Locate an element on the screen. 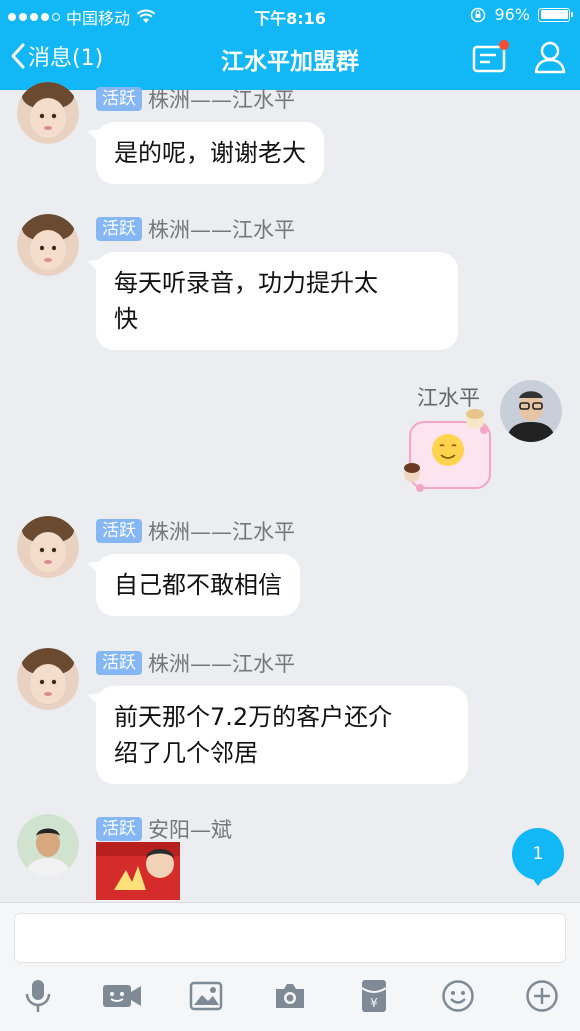  unread-count: 1 is located at coordinates (538, 854).